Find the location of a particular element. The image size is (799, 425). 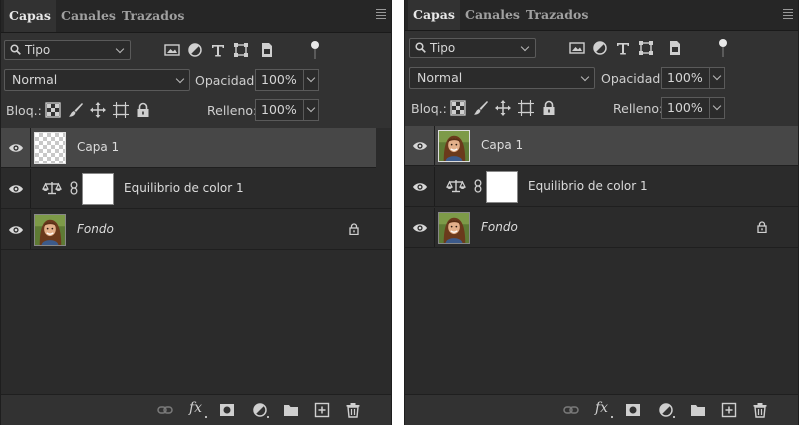

opacity-label: Opacidad: is located at coordinates (227, 80).